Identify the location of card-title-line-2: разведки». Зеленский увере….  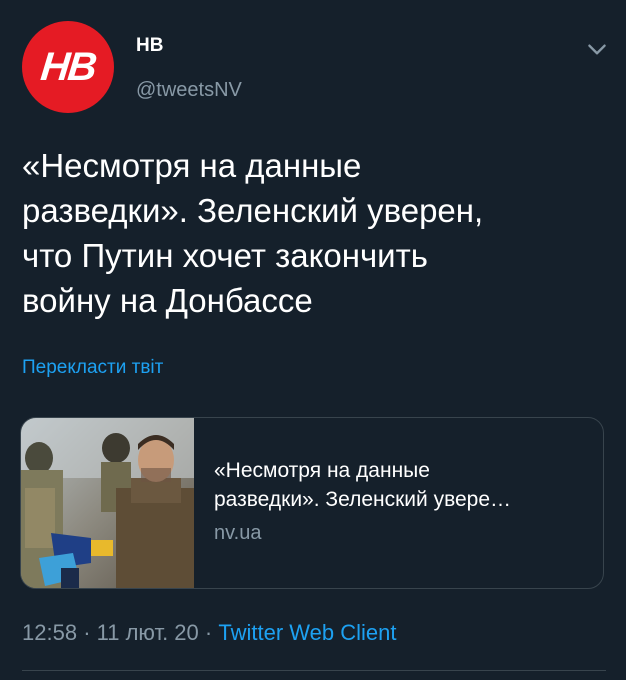
(363, 499).